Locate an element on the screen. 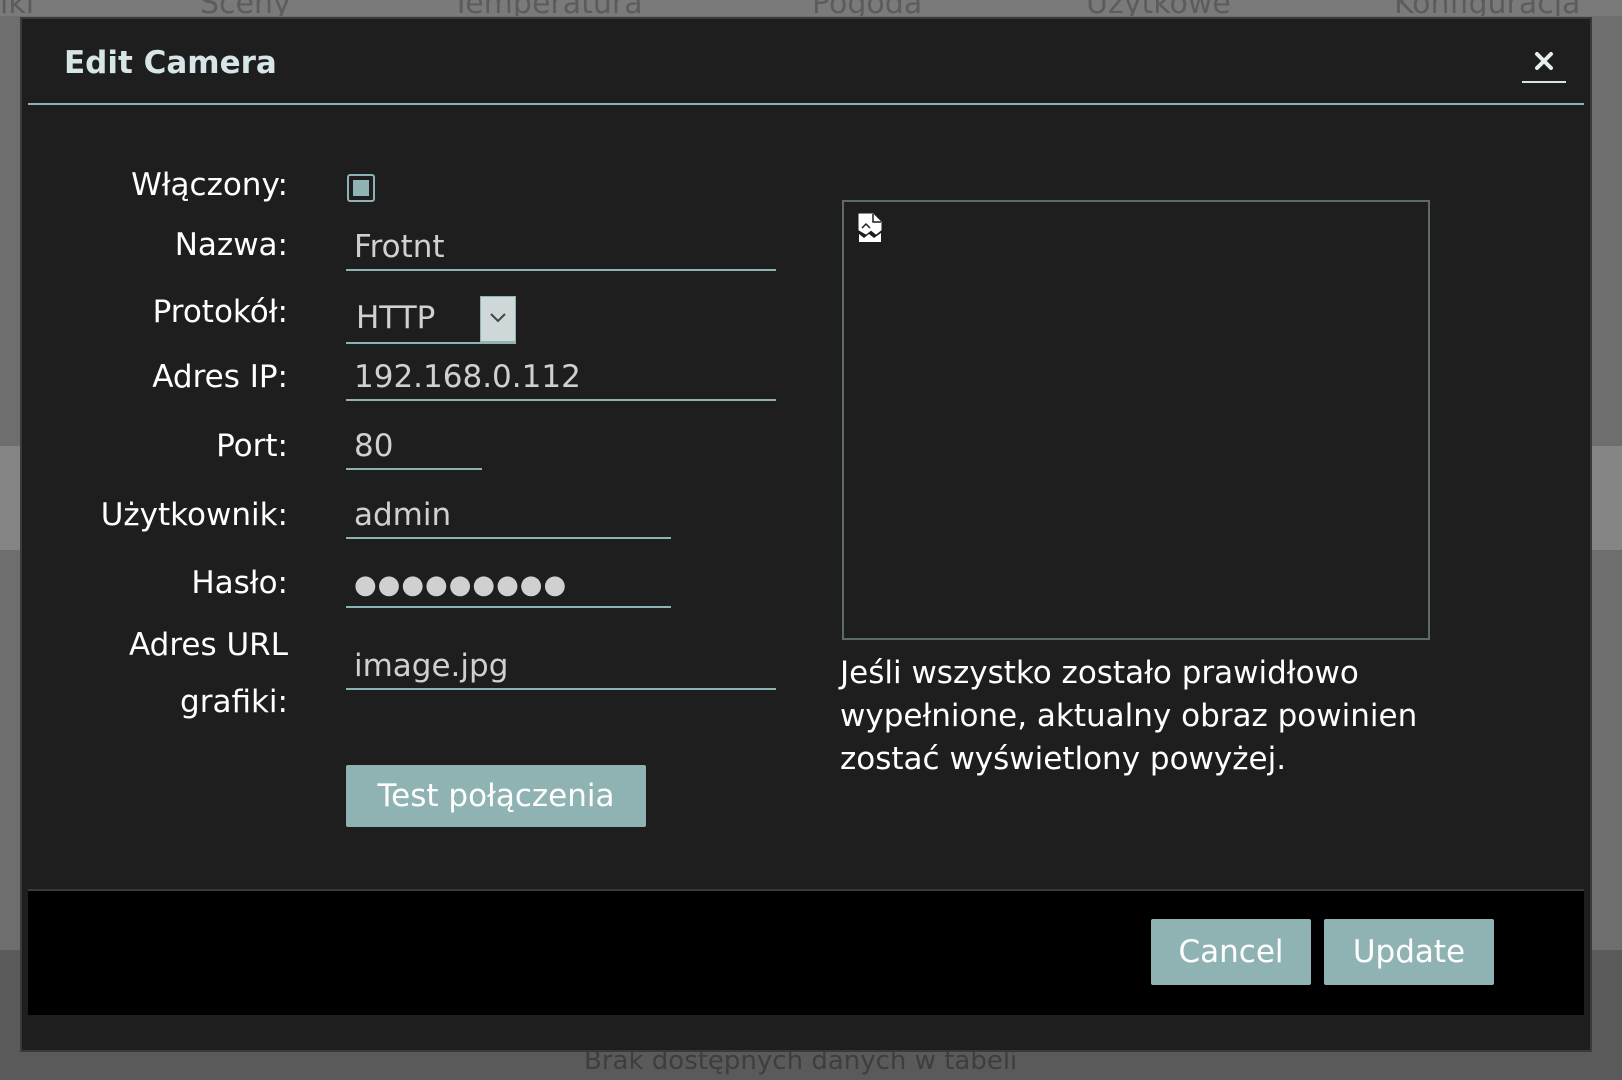  password-label: Hasło: is located at coordinates (239, 583).